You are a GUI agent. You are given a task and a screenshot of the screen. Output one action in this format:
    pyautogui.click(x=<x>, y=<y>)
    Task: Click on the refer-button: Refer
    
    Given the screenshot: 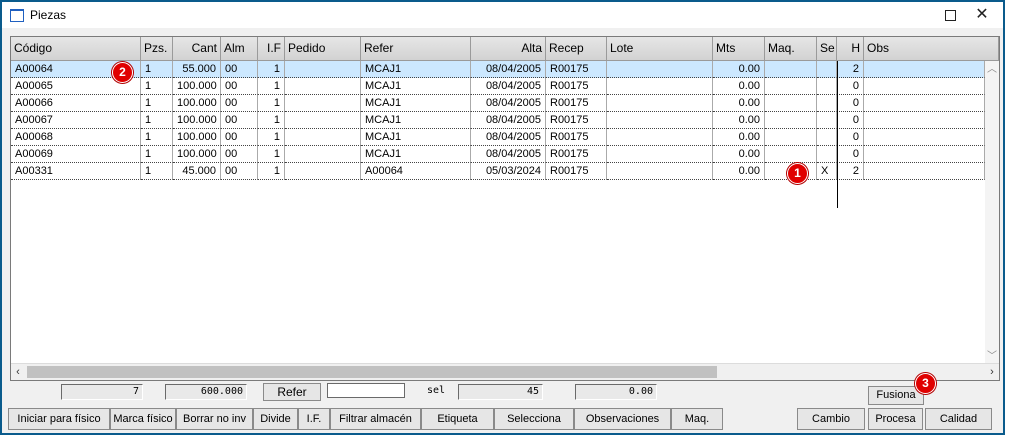 What is the action you would take?
    pyautogui.click(x=292, y=392)
    